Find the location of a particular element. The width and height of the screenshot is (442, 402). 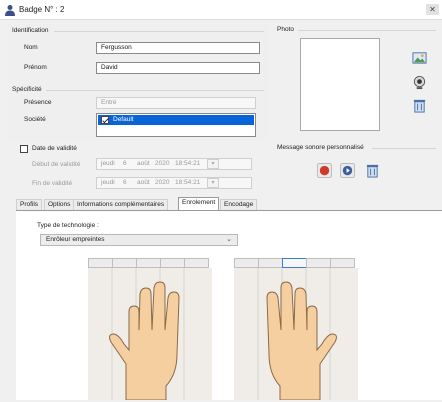

debut-num: 6 is located at coordinates (125, 163).